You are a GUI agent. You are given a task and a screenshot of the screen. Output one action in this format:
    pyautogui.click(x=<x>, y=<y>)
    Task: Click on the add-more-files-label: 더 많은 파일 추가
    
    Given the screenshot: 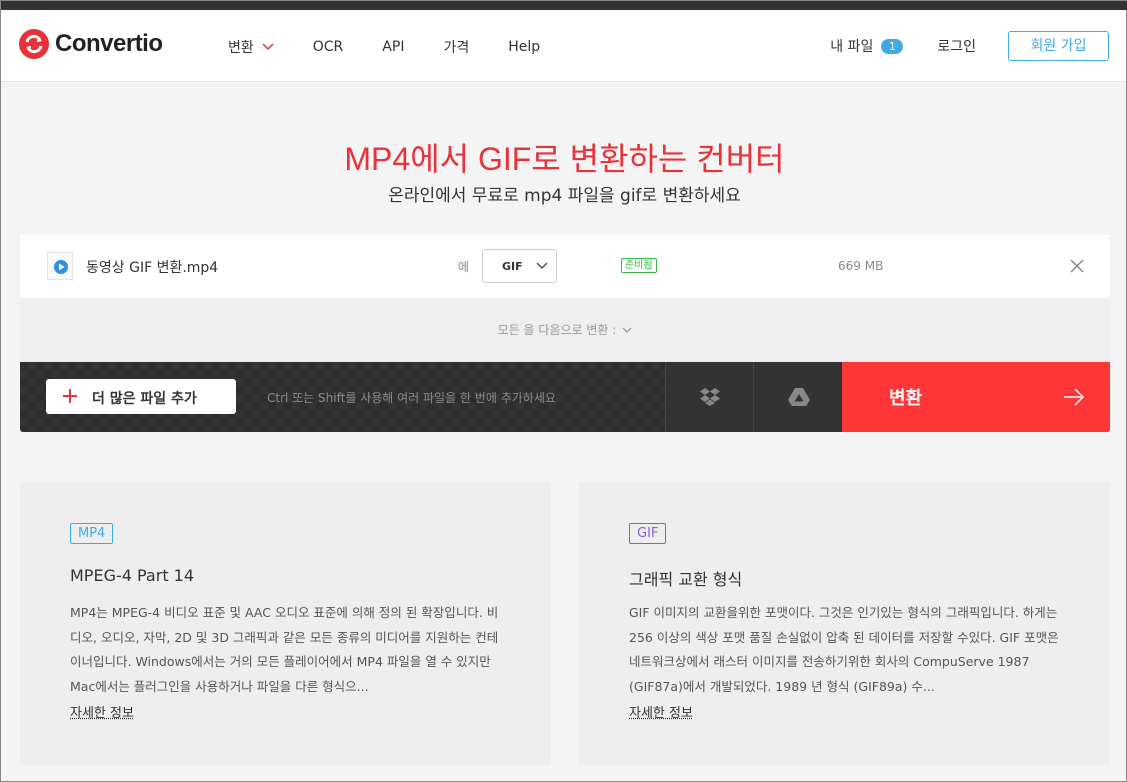 What is the action you would take?
    pyautogui.click(x=144, y=398)
    